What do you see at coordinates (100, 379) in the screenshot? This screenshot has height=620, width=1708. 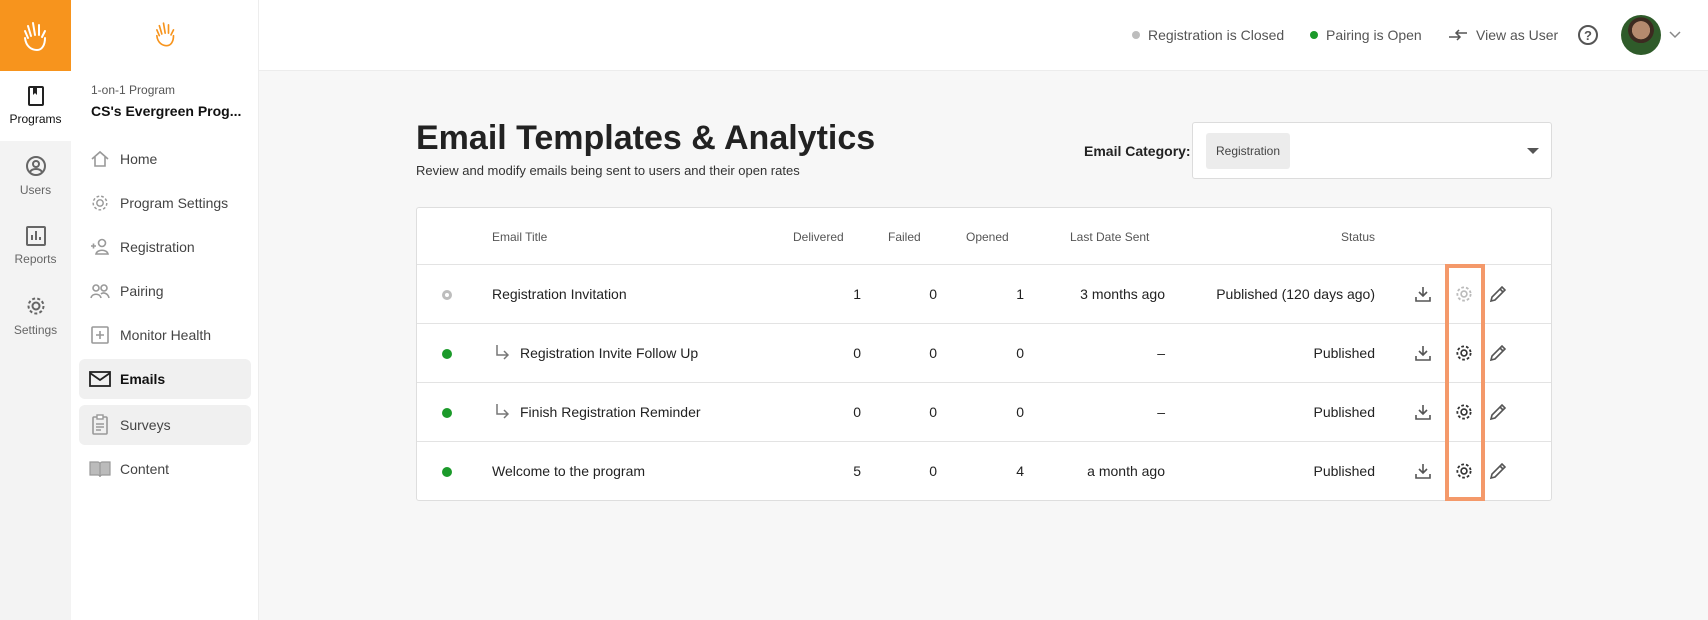 I see `mail-icon` at bounding box center [100, 379].